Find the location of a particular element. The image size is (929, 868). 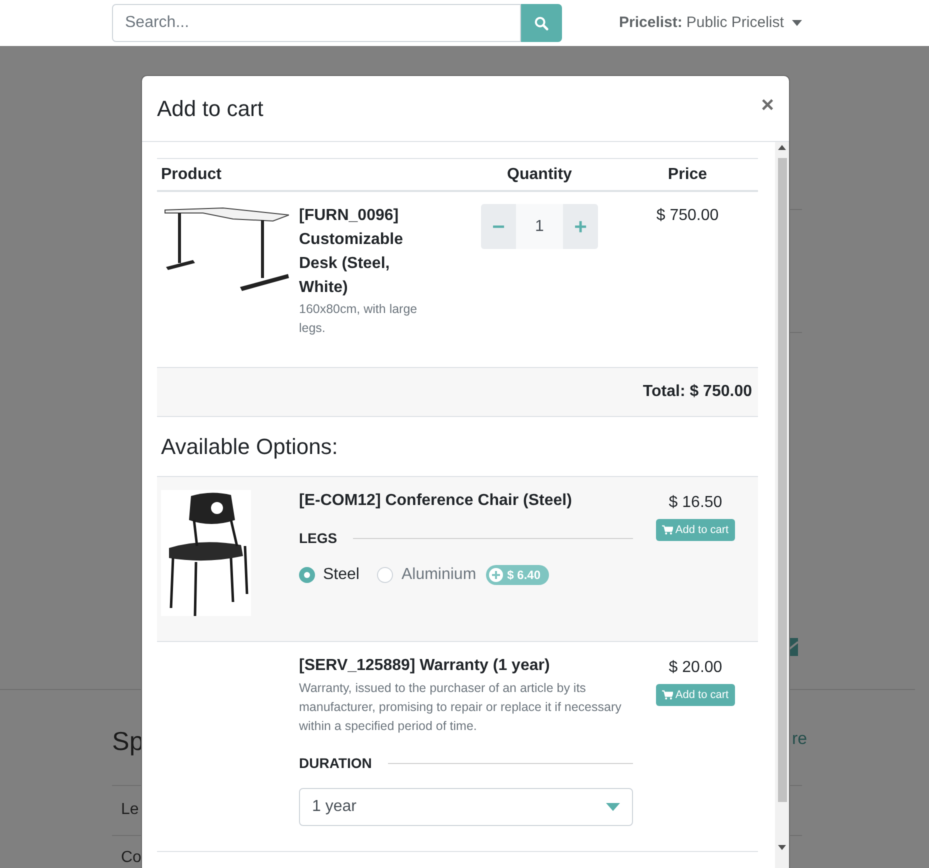

option-description: Warranty, issued to the purchaser of an article by its manufacturer, promising to repair or replace it if necessary within a specified period of time. is located at coordinates (460, 707).